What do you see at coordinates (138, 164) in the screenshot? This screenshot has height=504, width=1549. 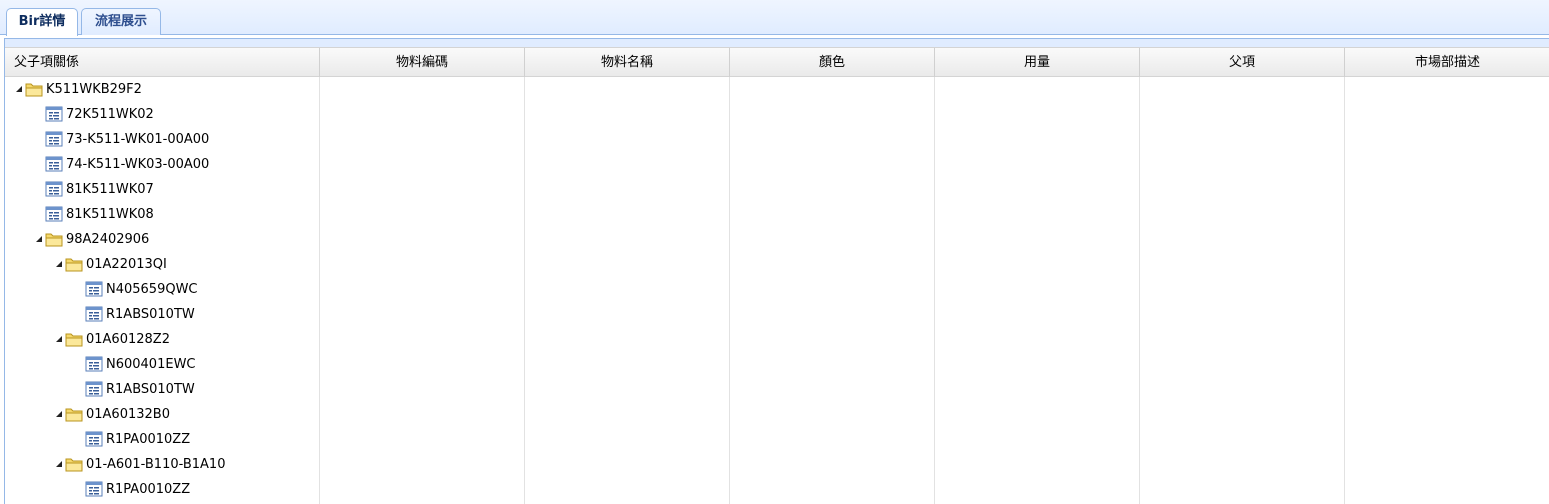 I see `tree-node-label: 74-K511-WK03-00A00` at bounding box center [138, 164].